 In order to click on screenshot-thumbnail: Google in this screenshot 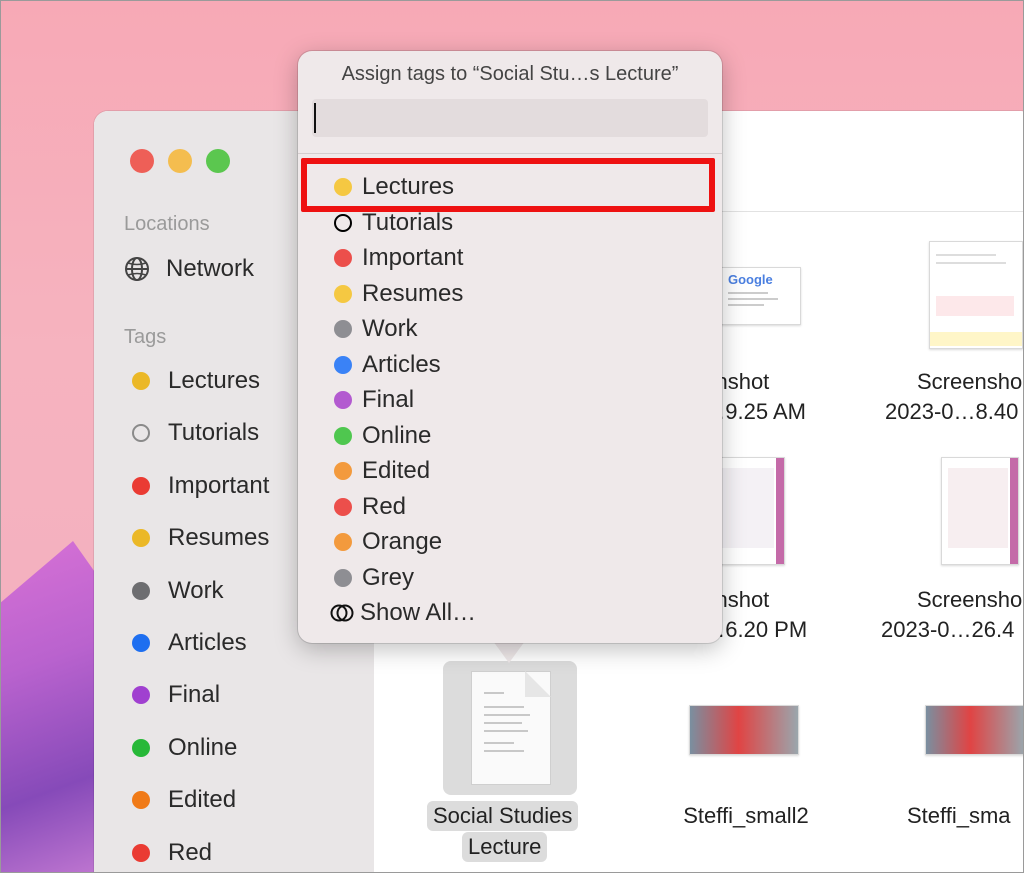, I will do `click(761, 296)`.